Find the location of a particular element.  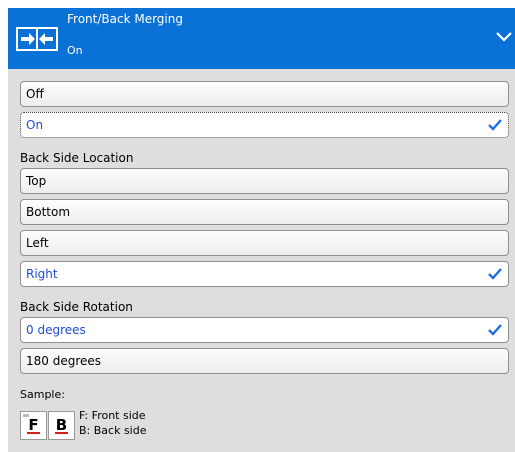

front-side-description: F: Front side is located at coordinates (112, 415).